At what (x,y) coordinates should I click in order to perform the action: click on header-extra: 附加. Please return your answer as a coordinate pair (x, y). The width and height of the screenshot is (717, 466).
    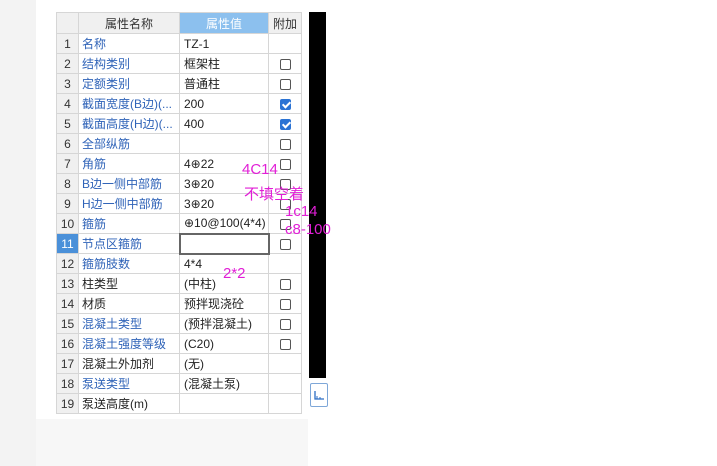
    Looking at the image, I should click on (285, 23).